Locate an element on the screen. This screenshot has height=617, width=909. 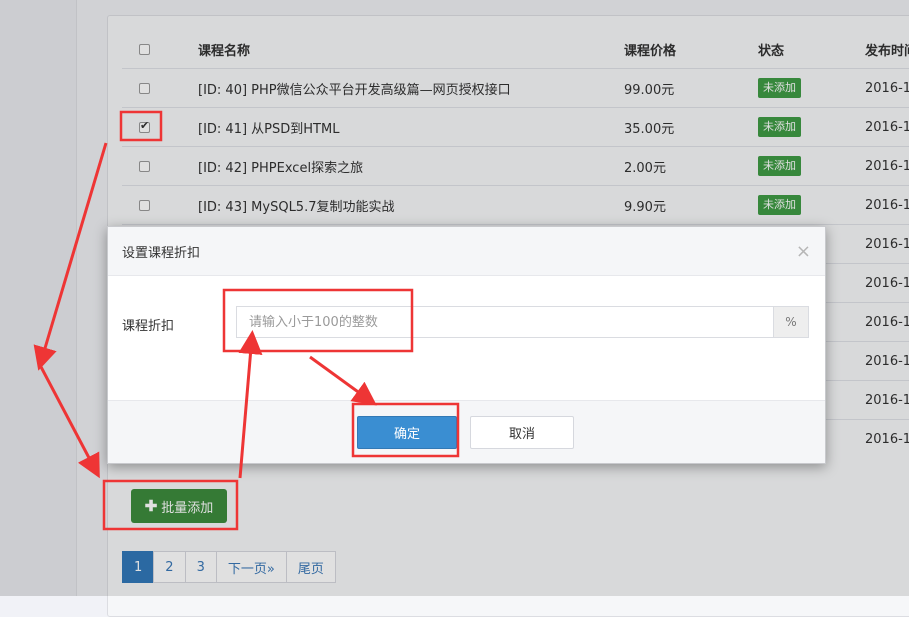
discount-input-group: % is located at coordinates (522, 322).